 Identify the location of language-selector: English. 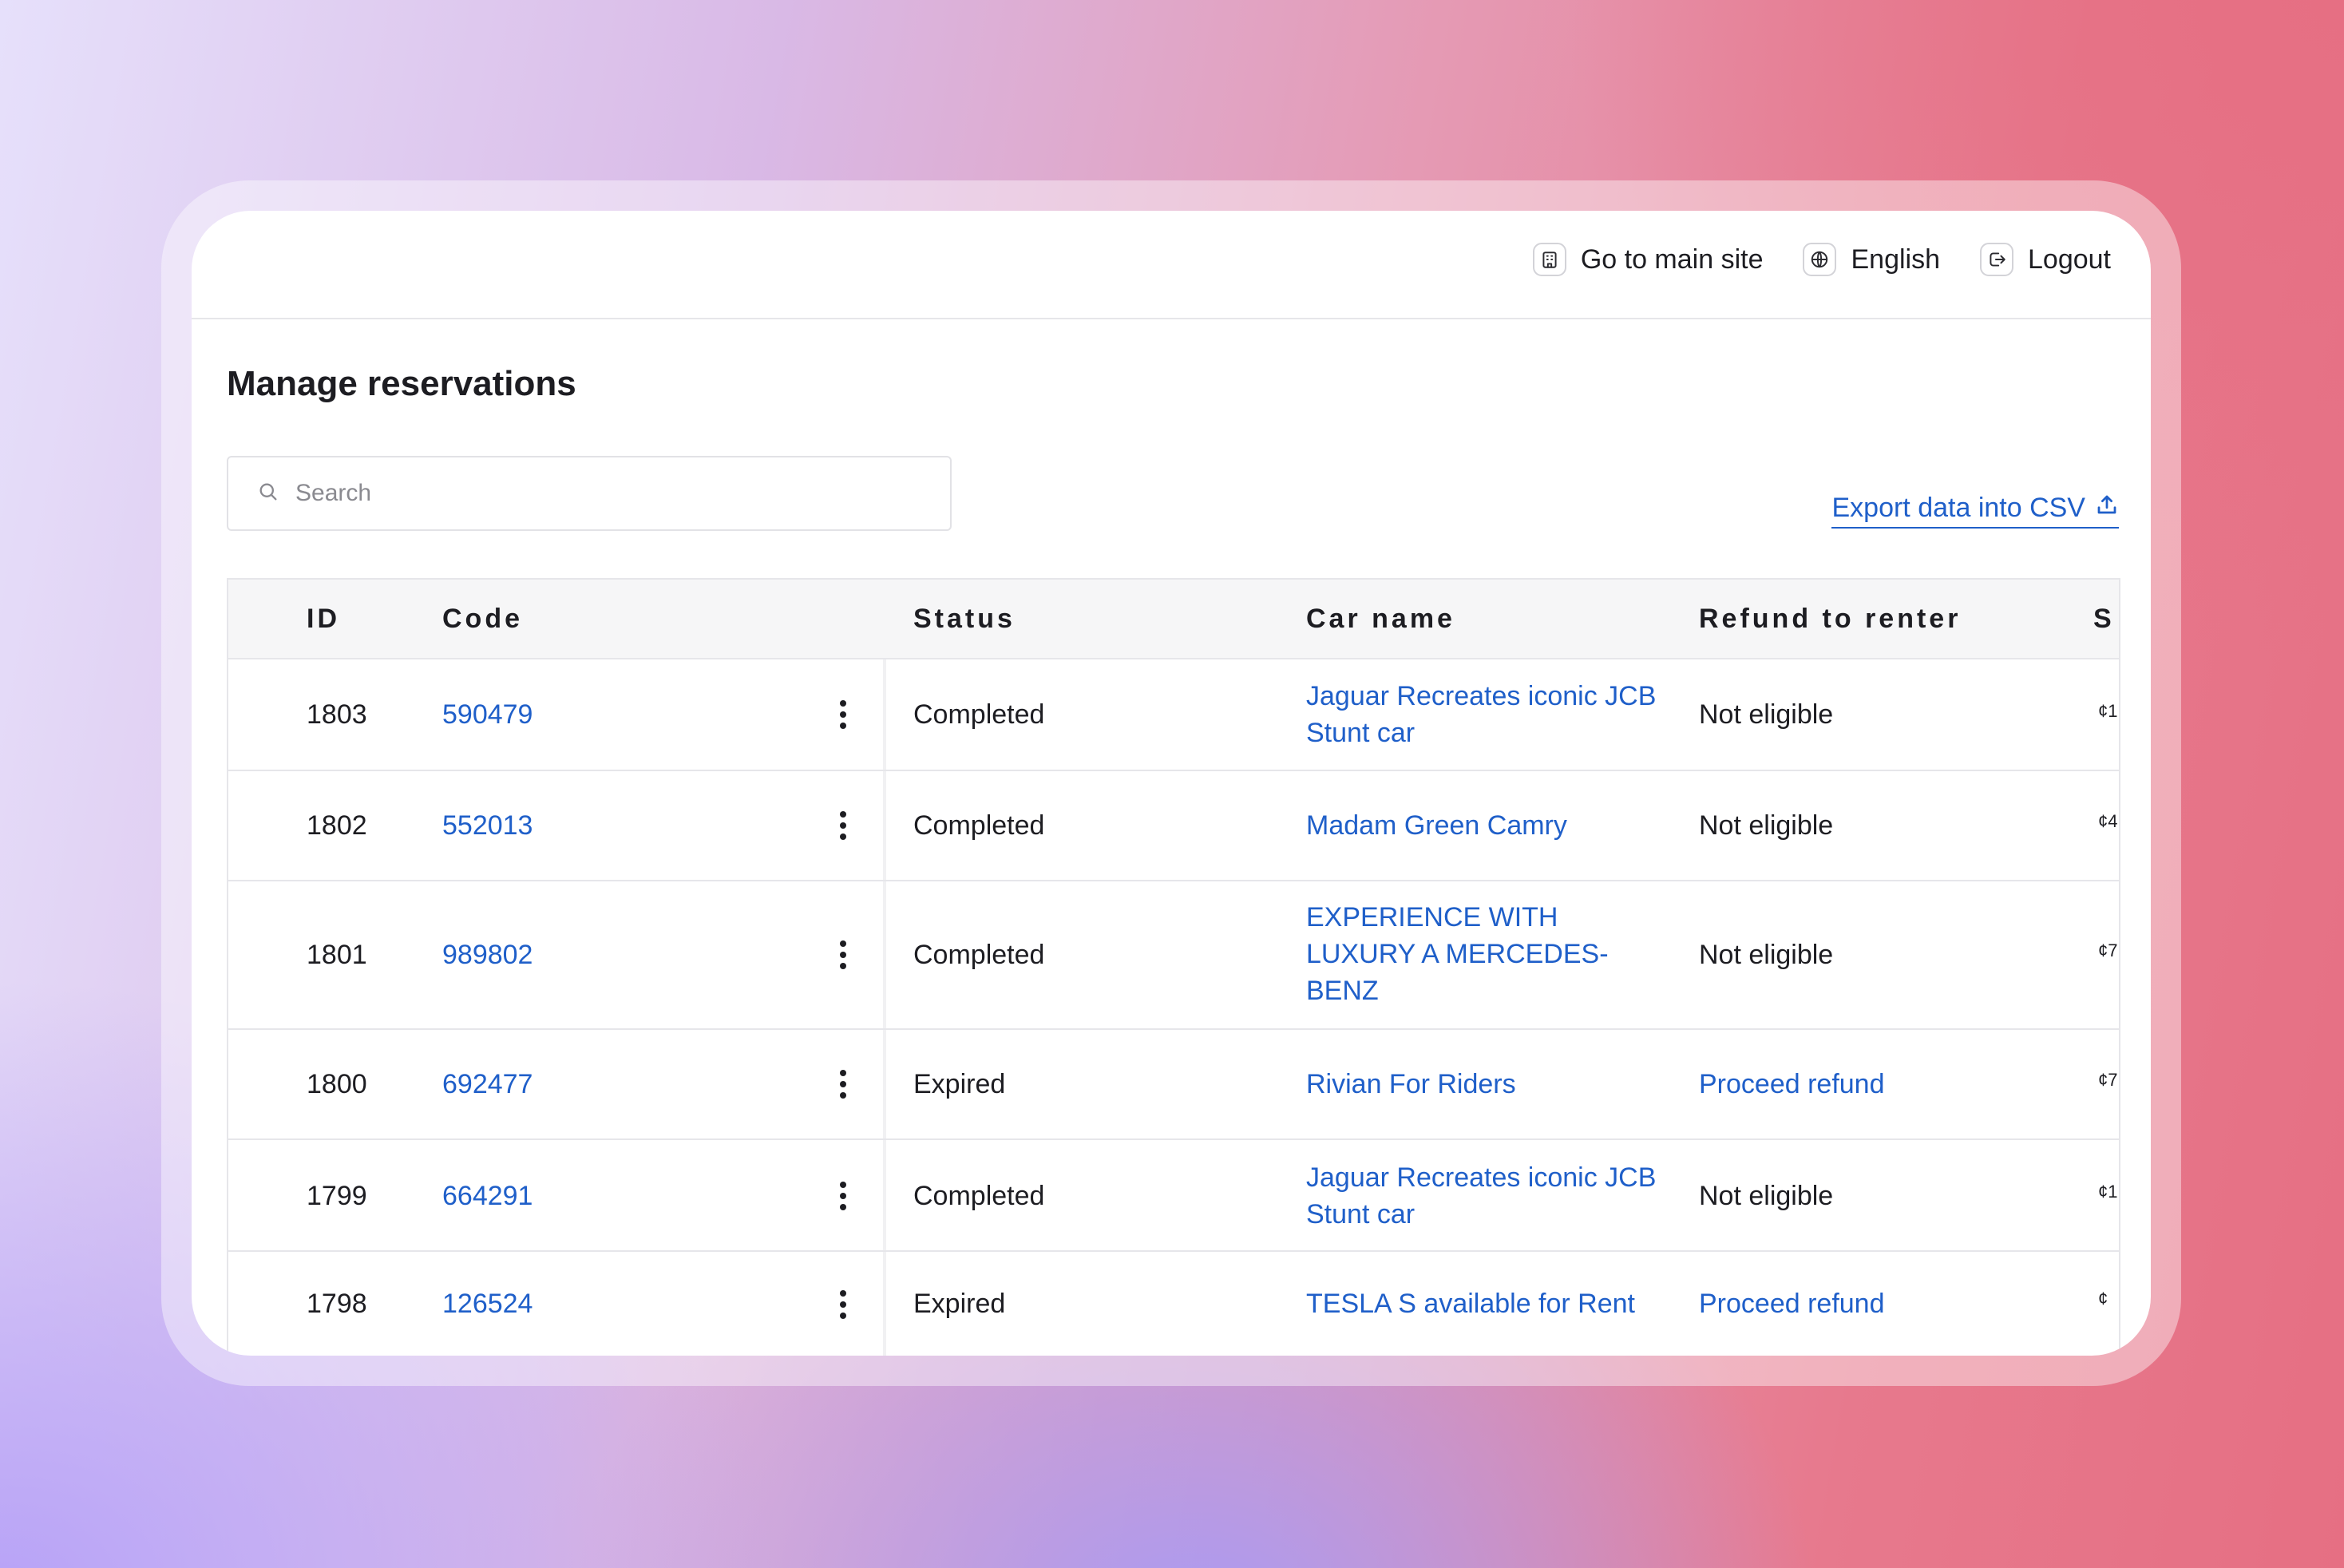
(1871, 259).